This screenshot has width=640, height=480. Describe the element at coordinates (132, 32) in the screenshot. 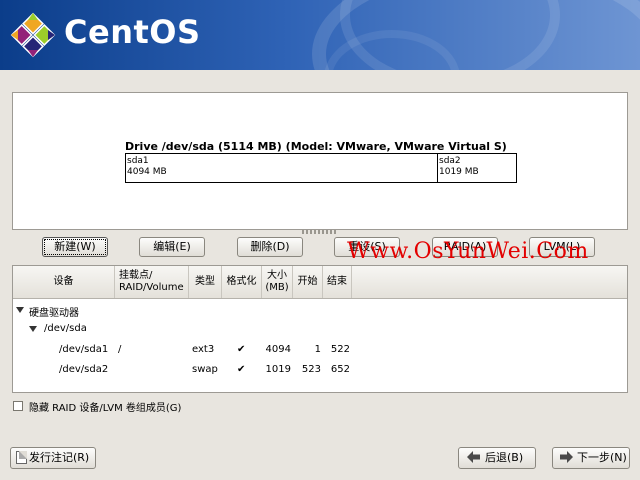

I see `brand-name: CentOS` at that location.